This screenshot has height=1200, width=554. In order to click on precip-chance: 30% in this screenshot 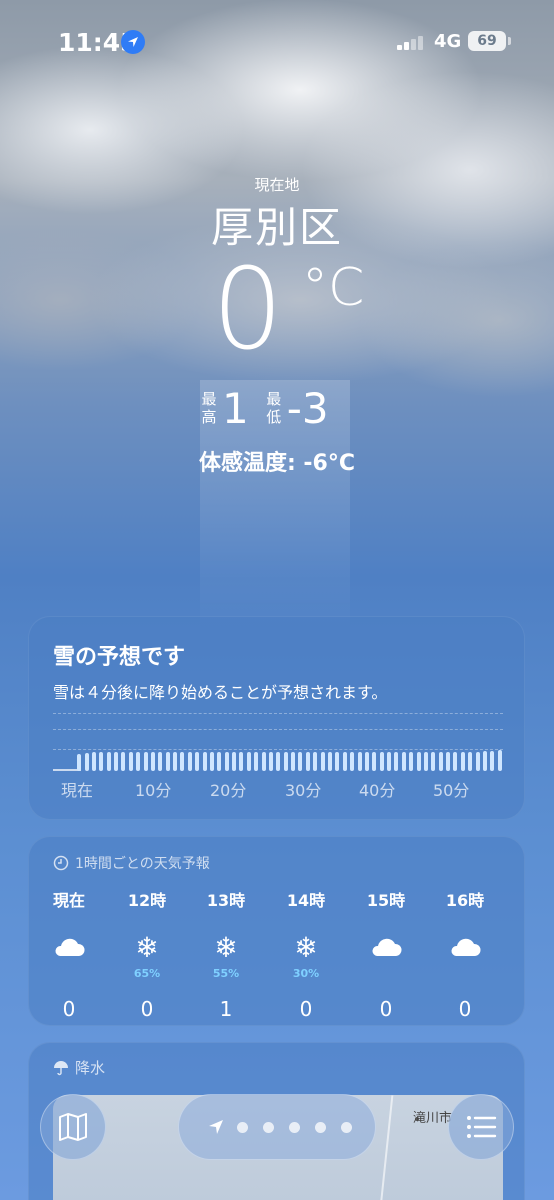, I will do `click(306, 973)`.